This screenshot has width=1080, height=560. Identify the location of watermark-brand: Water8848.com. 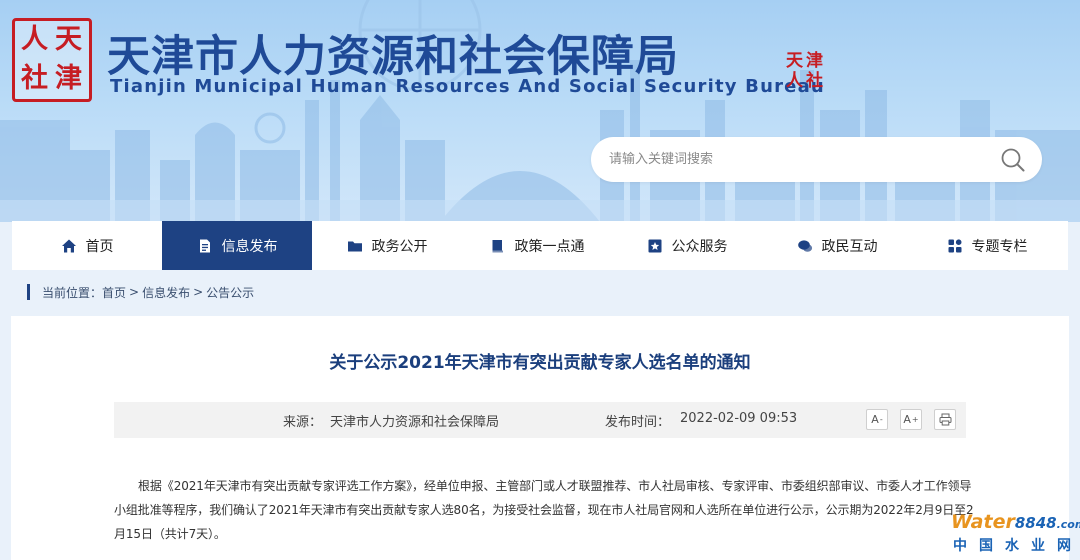
(1015, 522).